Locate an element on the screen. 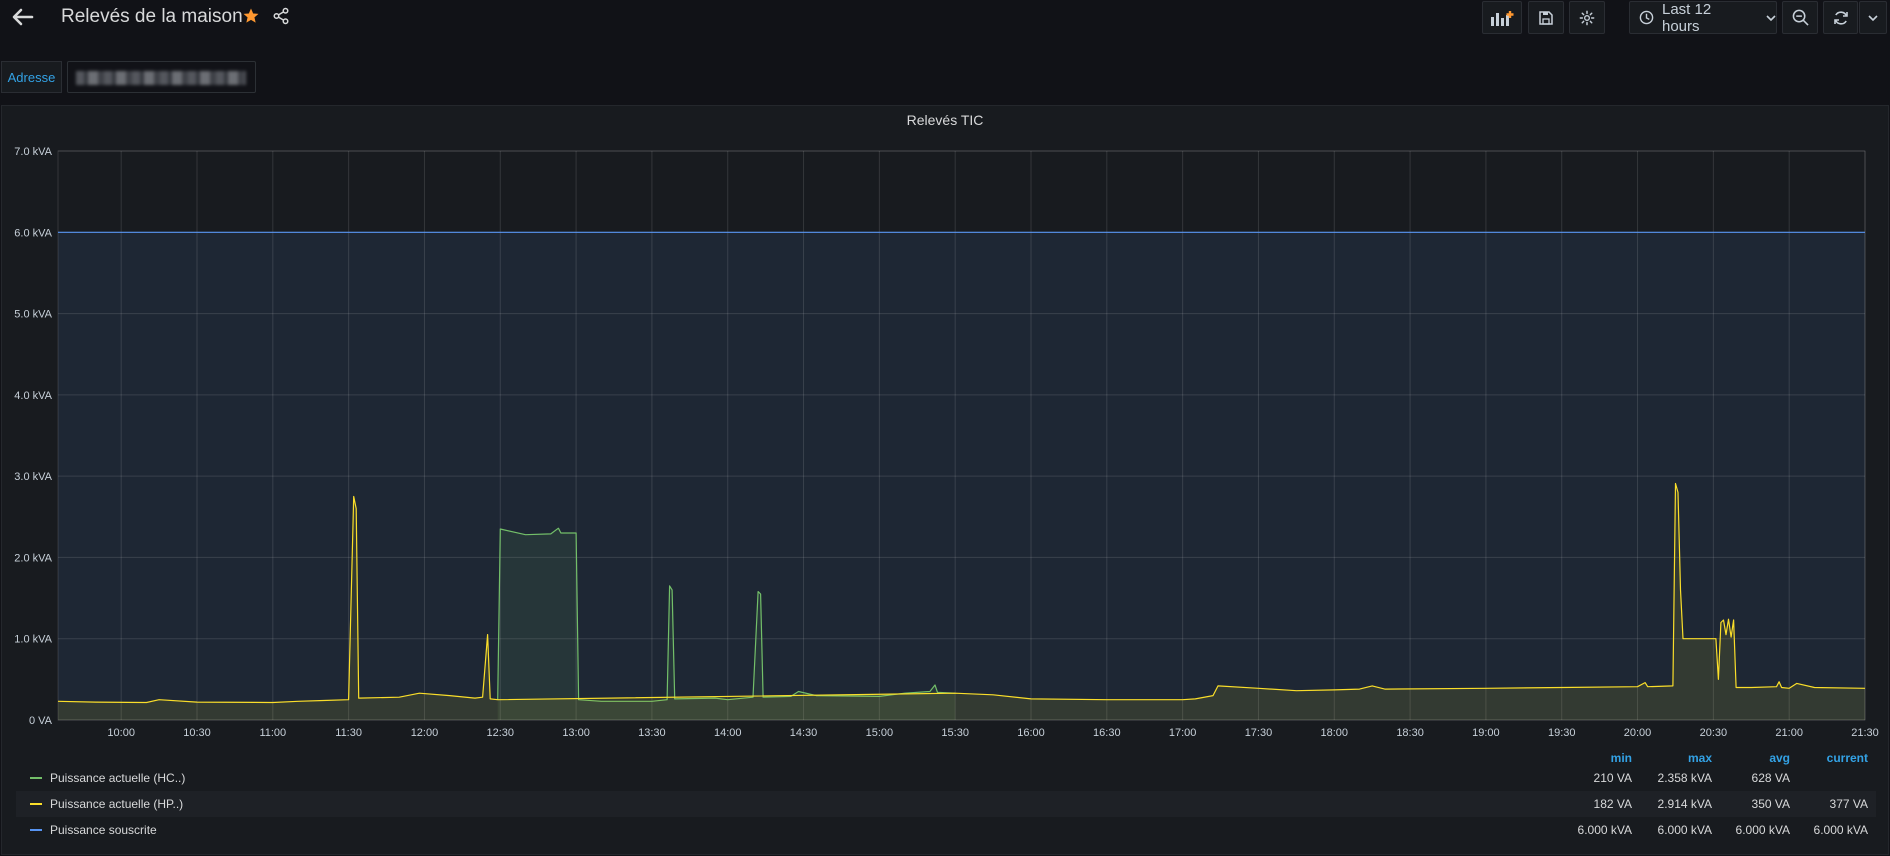  dashboard-navbar: Relevés de la maison Last 12 hours is located at coordinates (945, 17).